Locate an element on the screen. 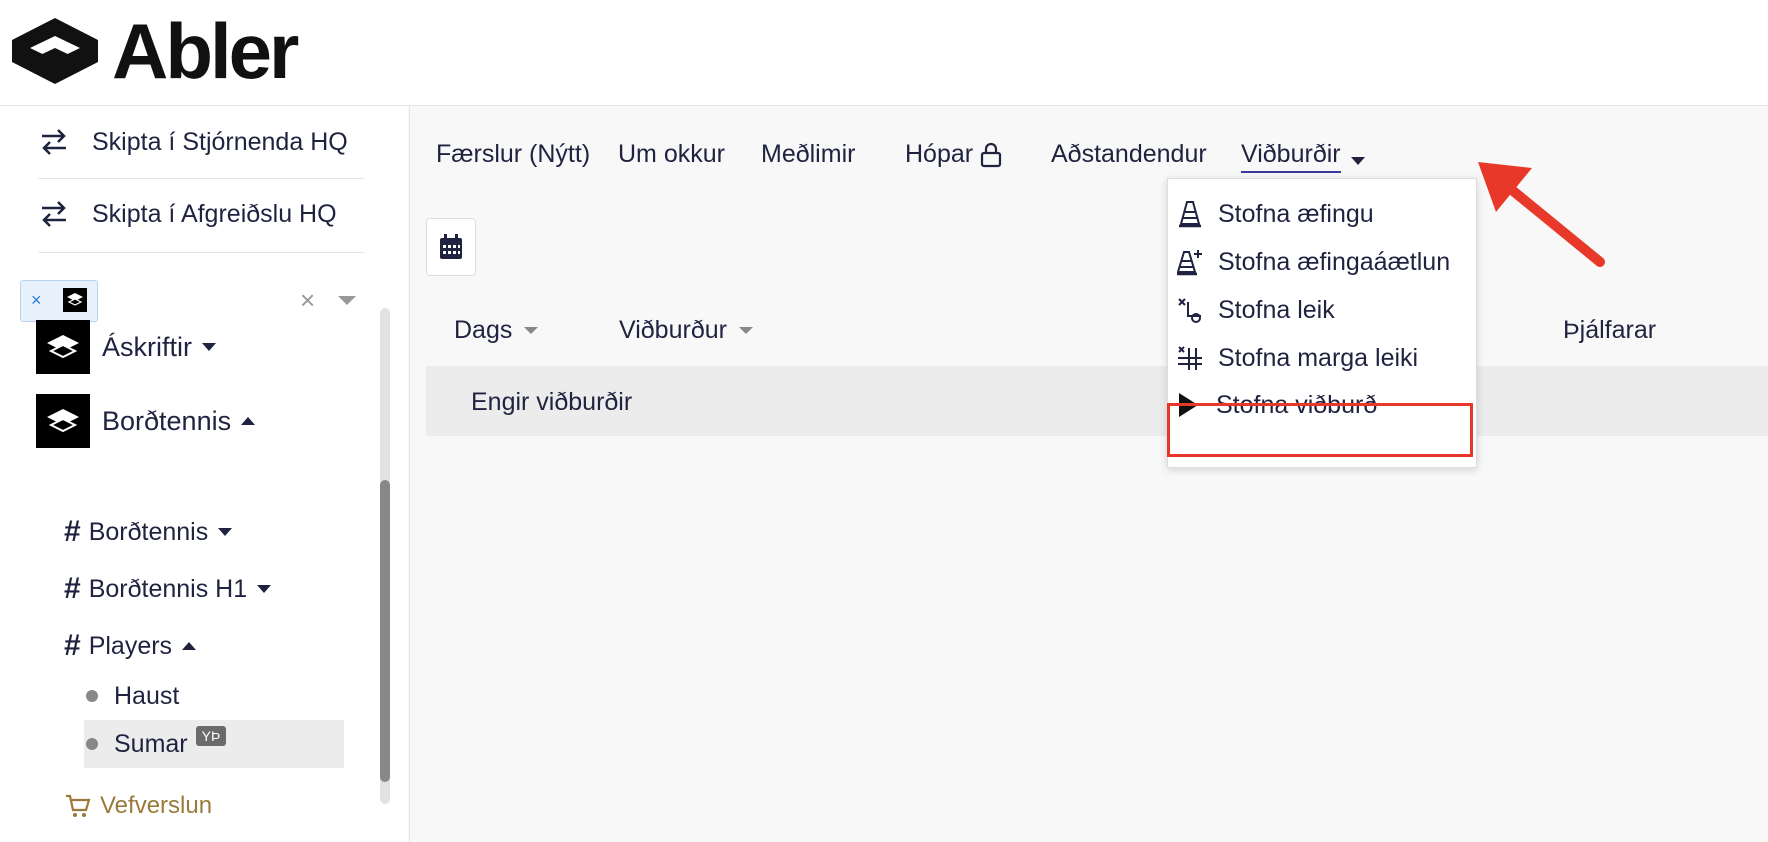 The width and height of the screenshot is (1768, 842). menu-item-label: Stofna æfingu is located at coordinates (1296, 213).